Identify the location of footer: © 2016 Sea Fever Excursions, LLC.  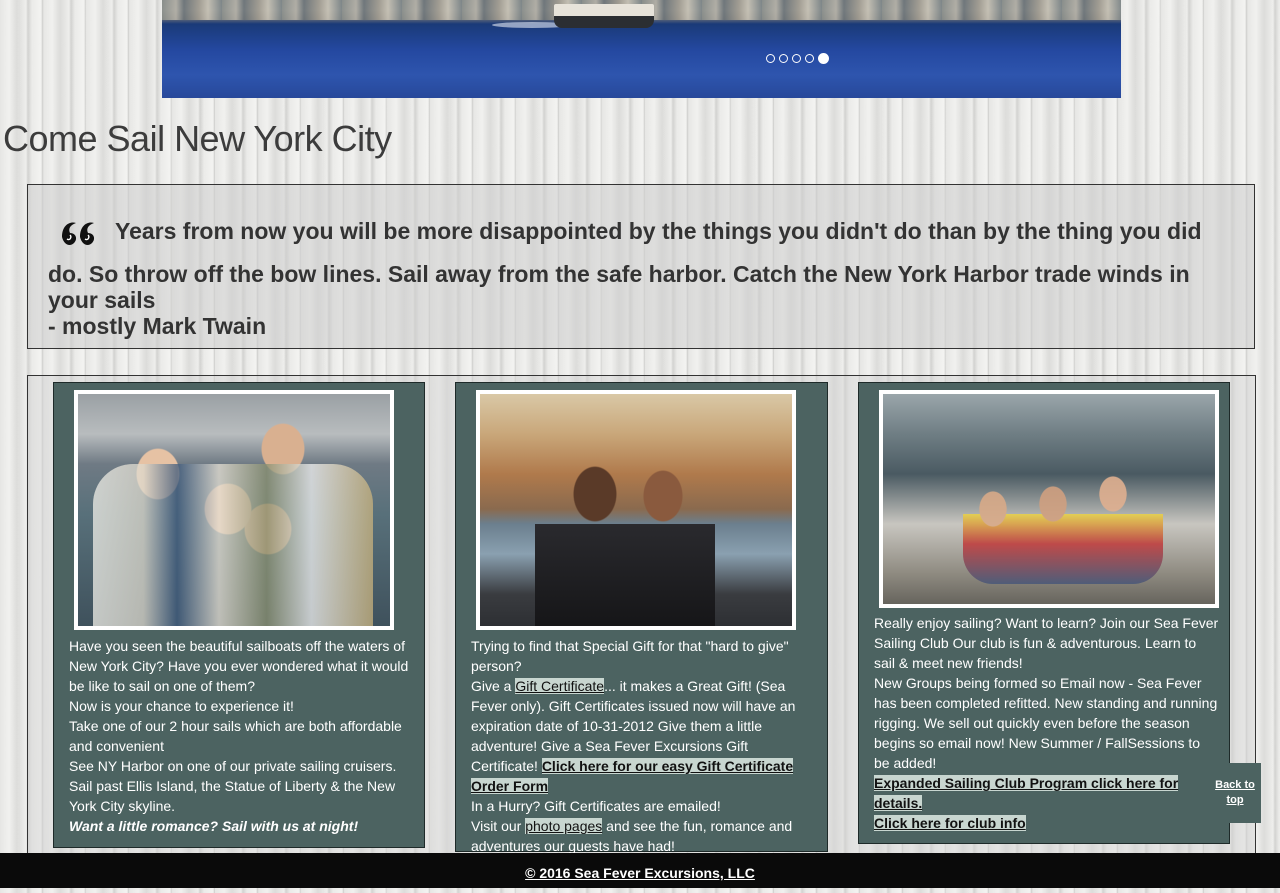
(640, 870).